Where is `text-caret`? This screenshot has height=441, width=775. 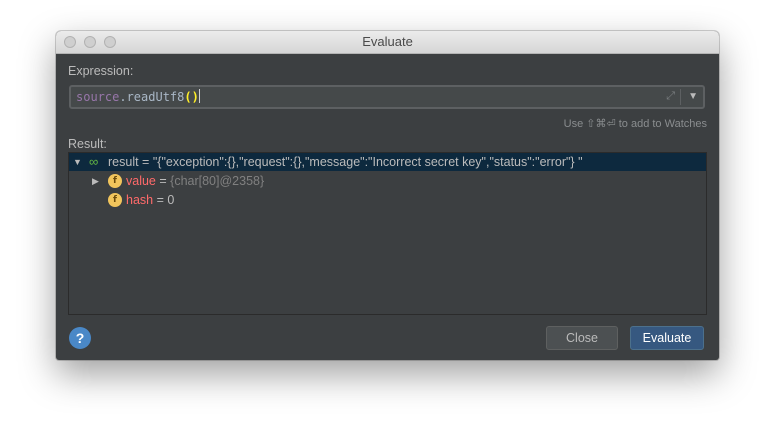 text-caret is located at coordinates (199, 96).